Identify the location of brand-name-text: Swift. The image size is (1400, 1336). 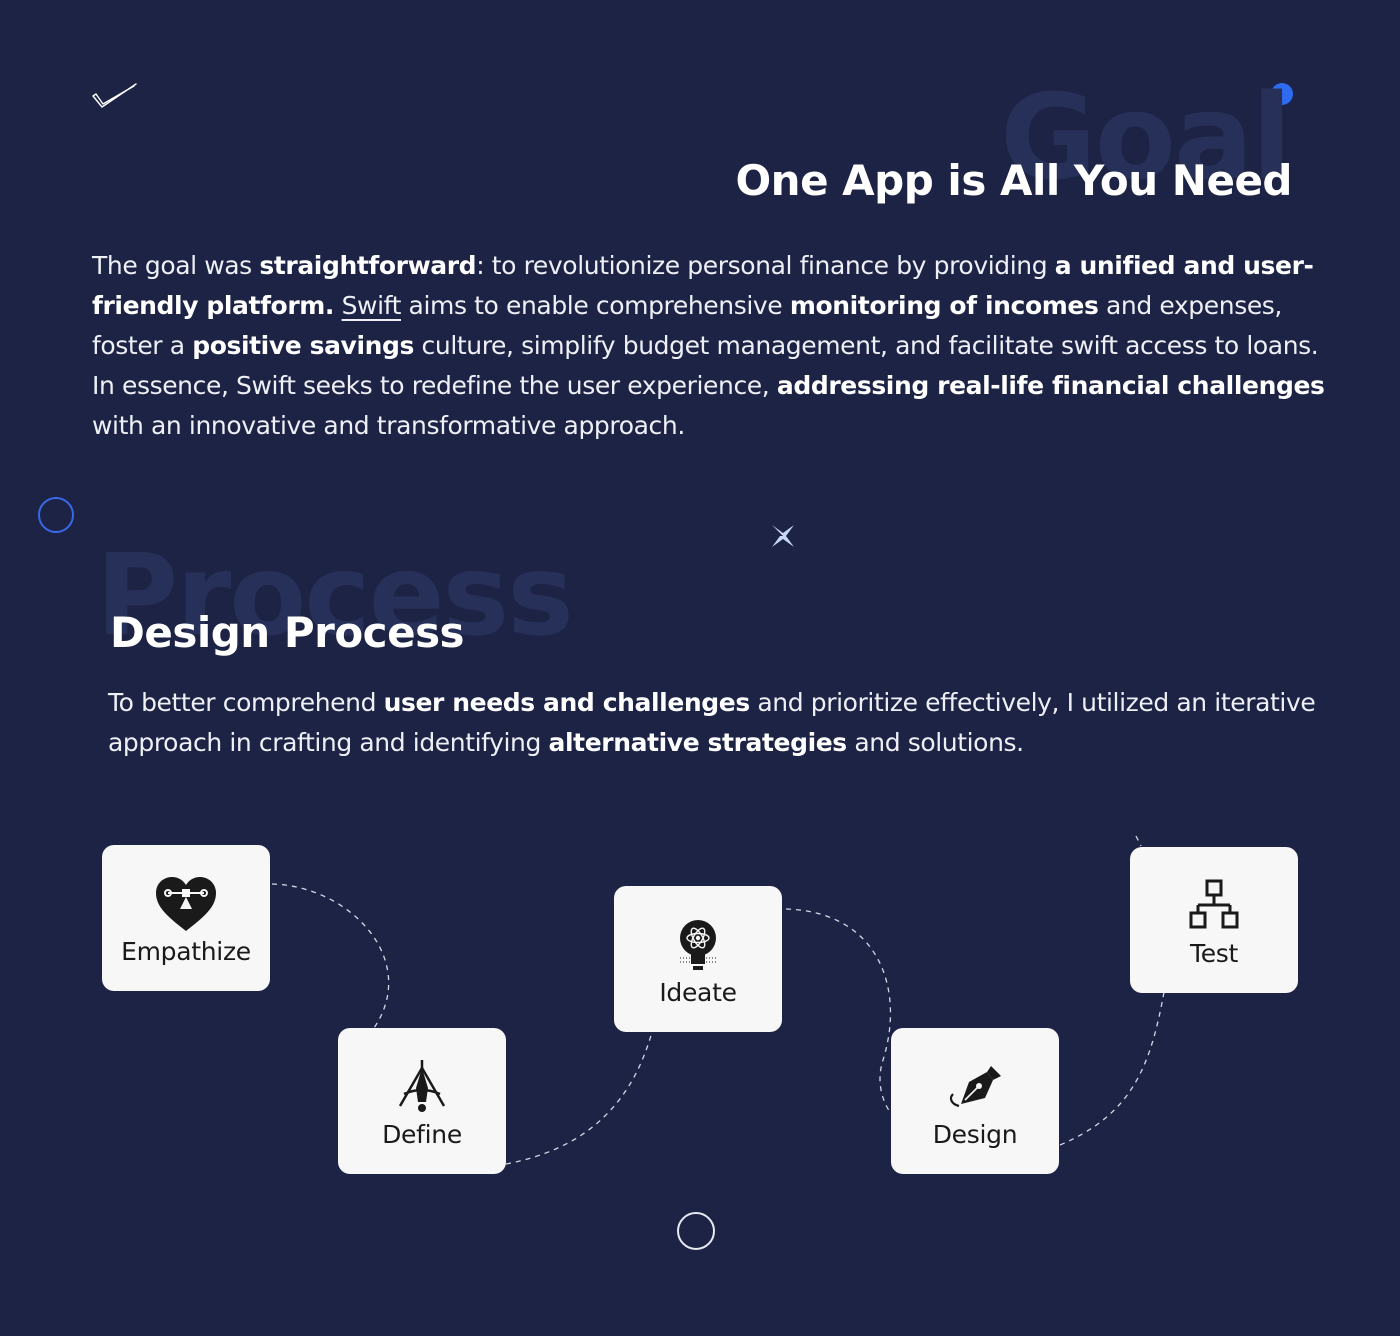
(371, 305).